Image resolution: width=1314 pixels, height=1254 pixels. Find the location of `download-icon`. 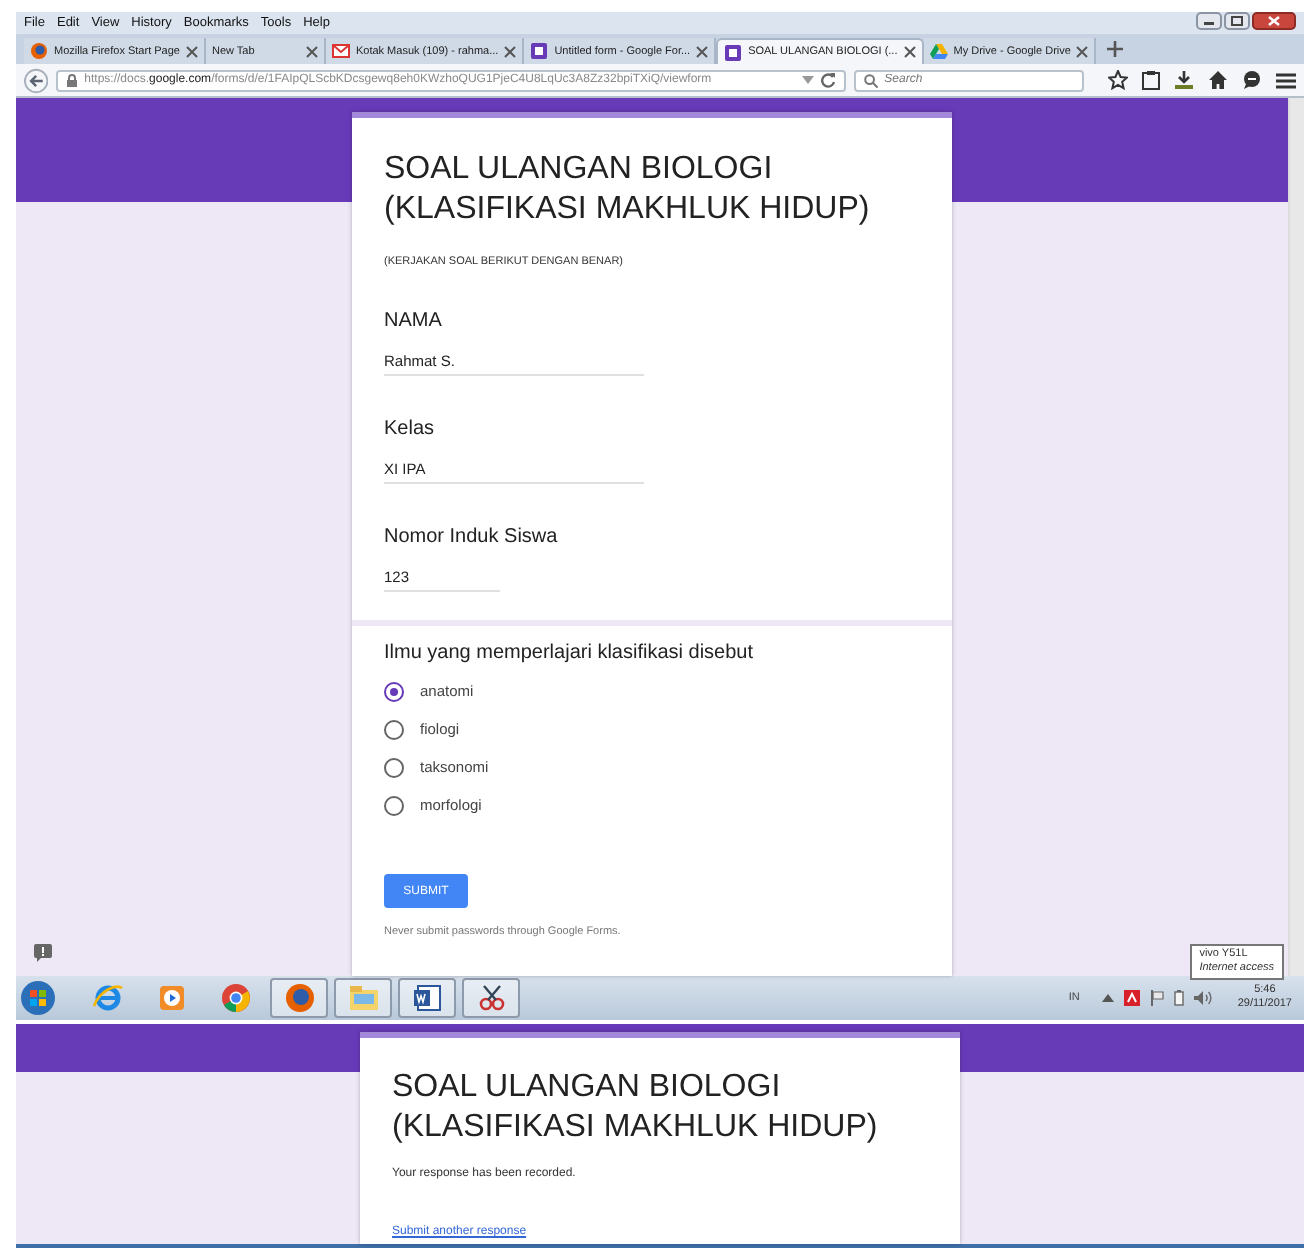

download-icon is located at coordinates (1184, 80).